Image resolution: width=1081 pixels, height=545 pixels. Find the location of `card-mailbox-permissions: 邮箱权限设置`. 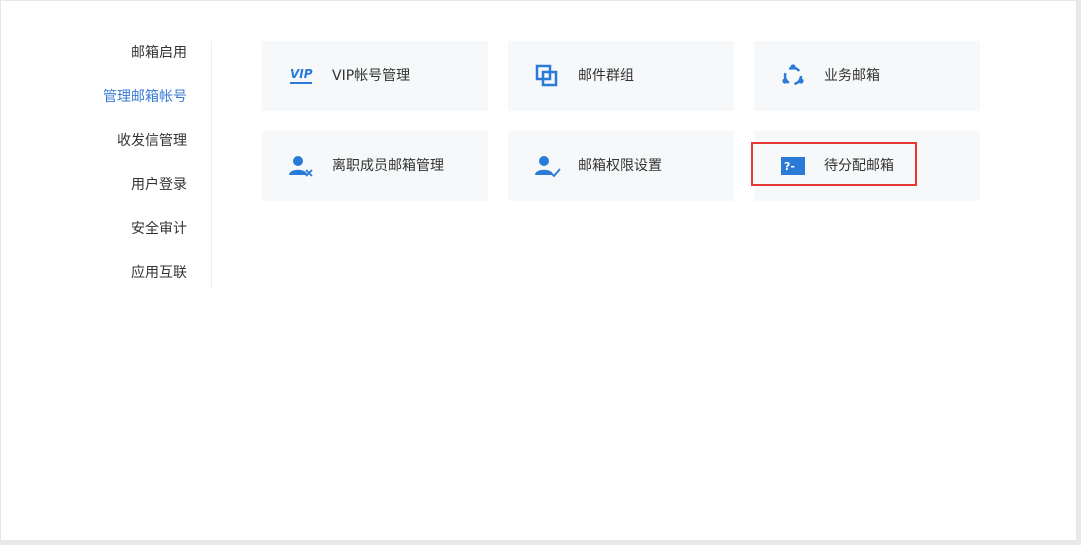

card-mailbox-permissions: 邮箱权限设置 is located at coordinates (621, 166).